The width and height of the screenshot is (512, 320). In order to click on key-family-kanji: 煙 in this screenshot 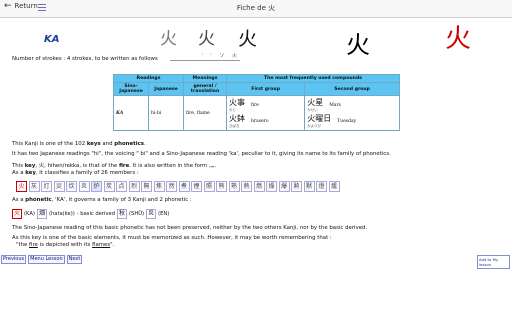, I will do `click(196, 186)`.